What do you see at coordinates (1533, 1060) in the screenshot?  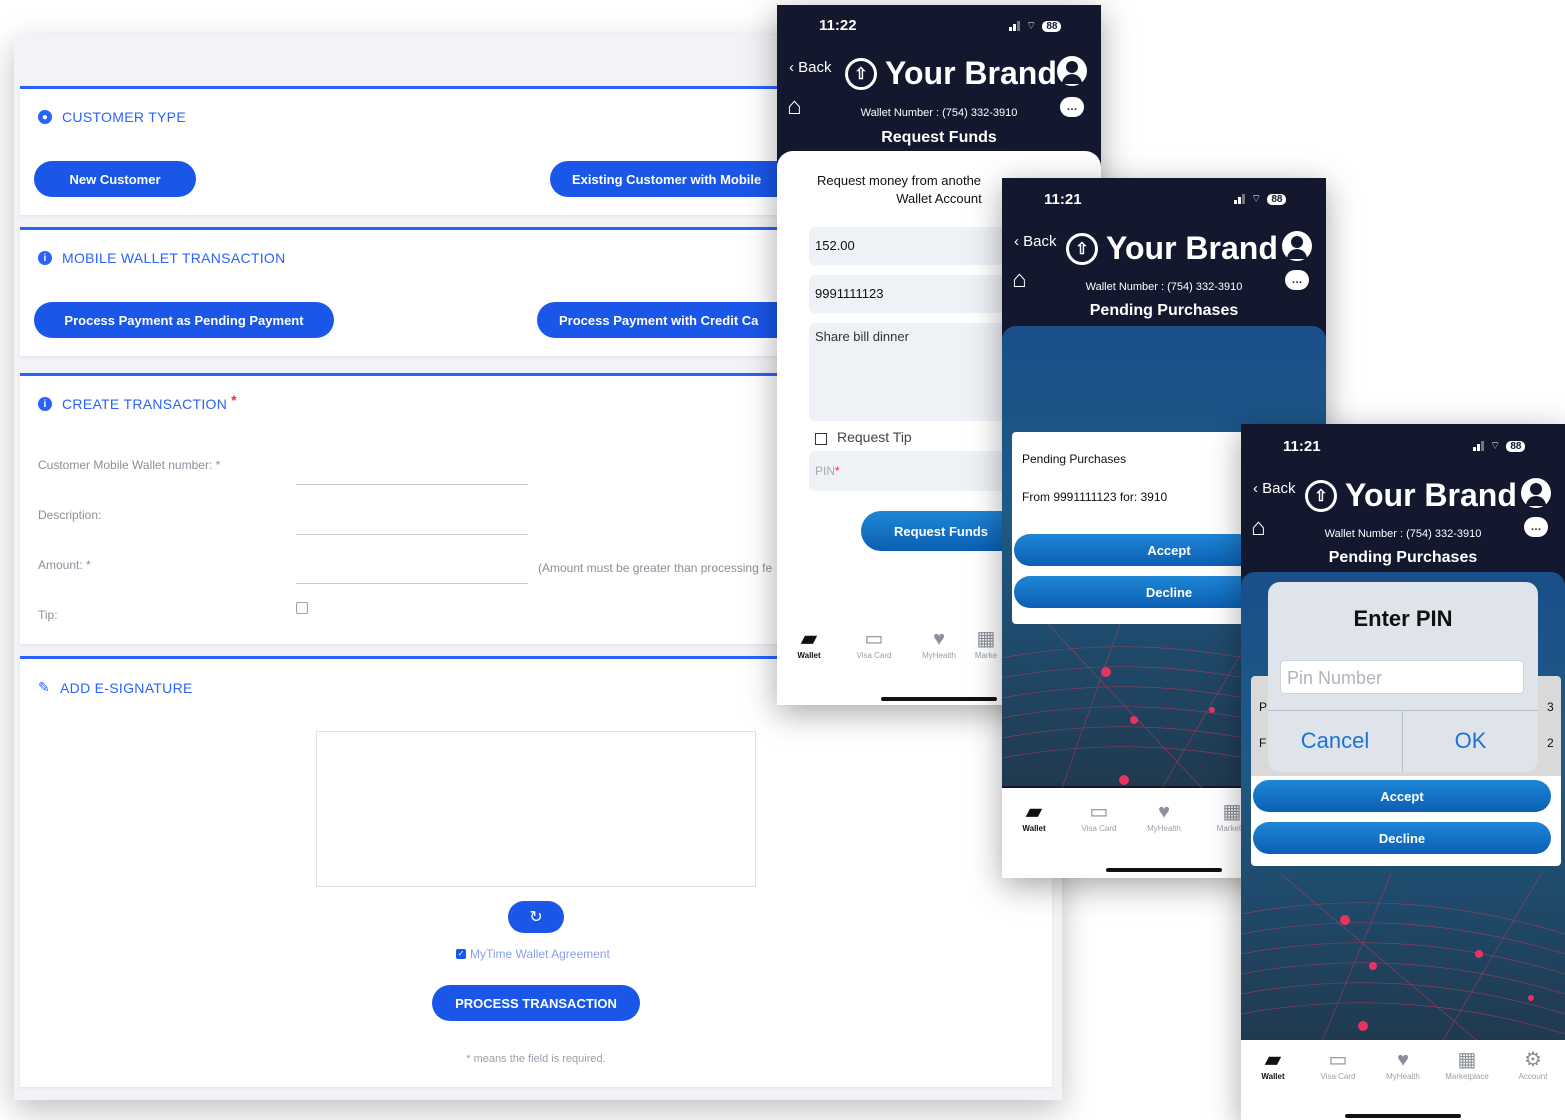 I see `gear-icon: ⚙` at bounding box center [1533, 1060].